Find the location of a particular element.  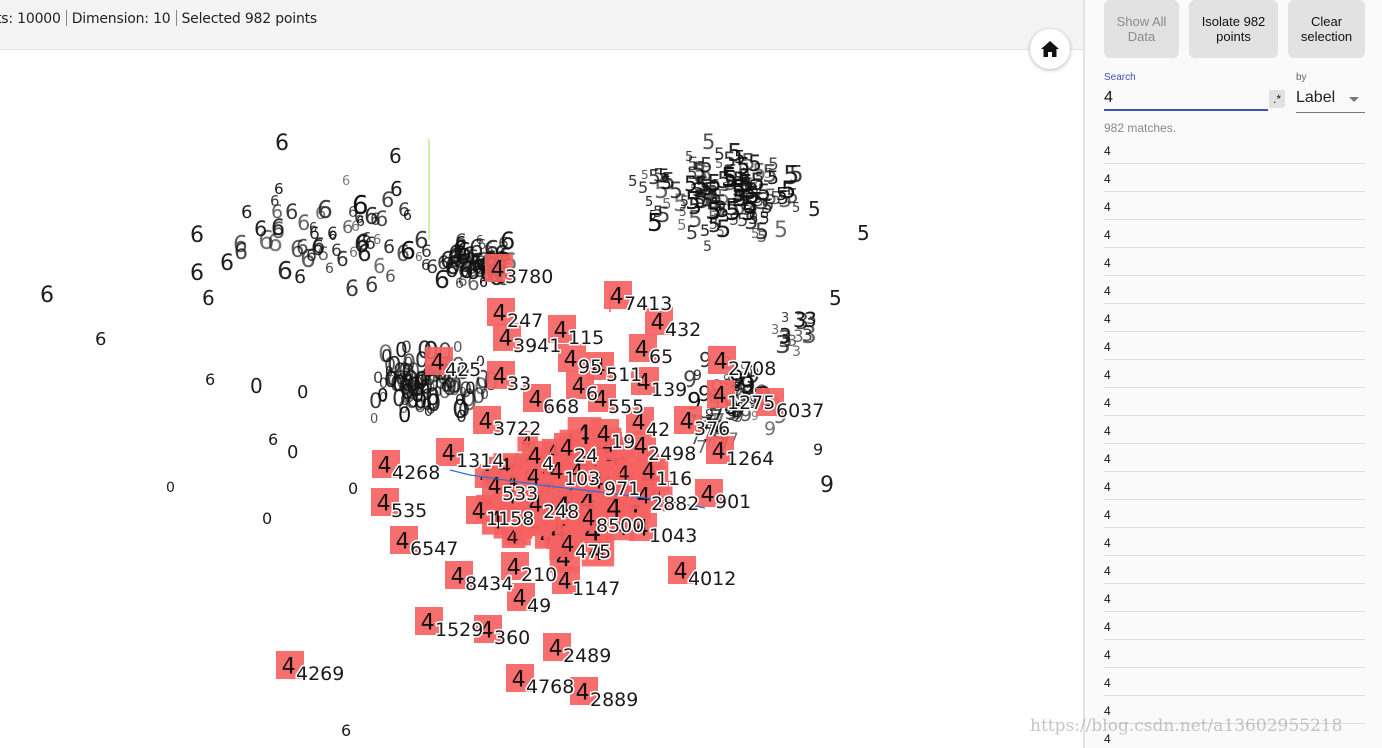

point-label: 1147 is located at coordinates (596, 589).